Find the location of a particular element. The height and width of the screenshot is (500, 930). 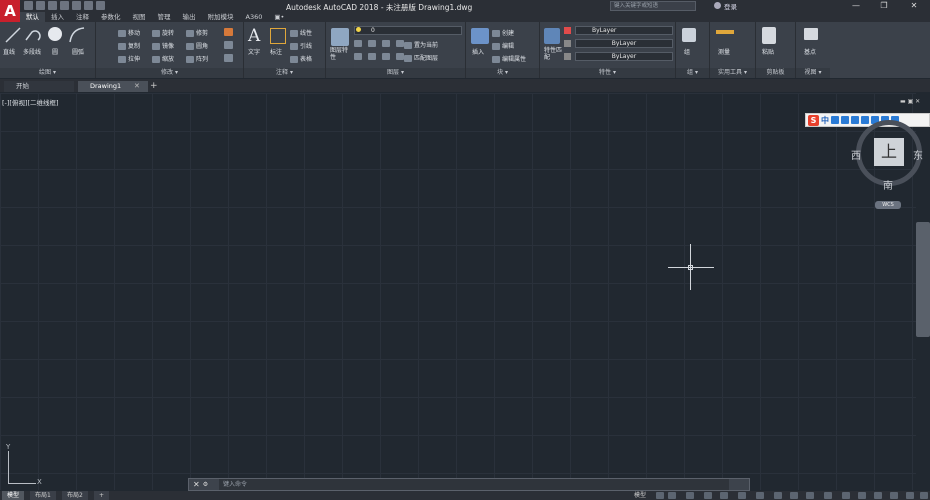

close-command-icon: ✕ is located at coordinates (196, 484).